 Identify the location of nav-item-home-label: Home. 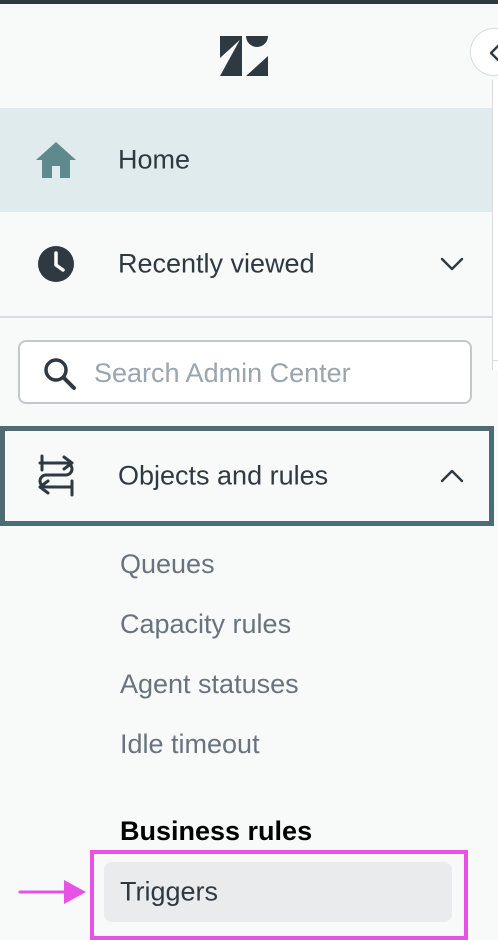
(154, 159).